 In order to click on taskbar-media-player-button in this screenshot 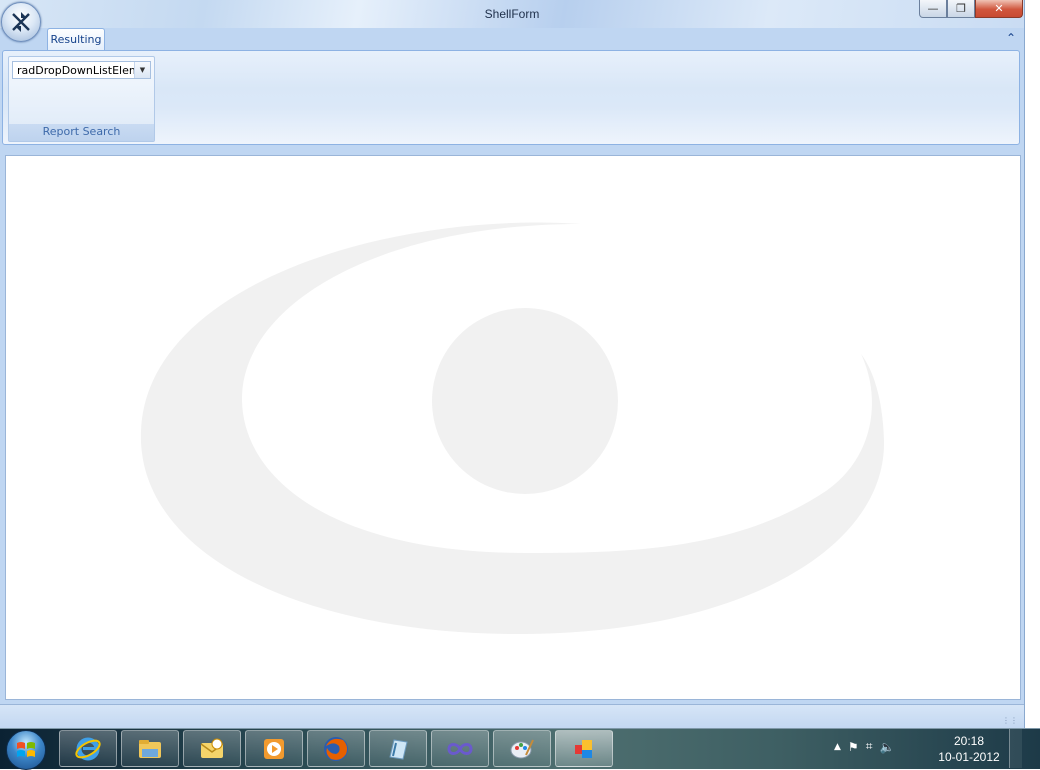, I will do `click(274, 748)`.